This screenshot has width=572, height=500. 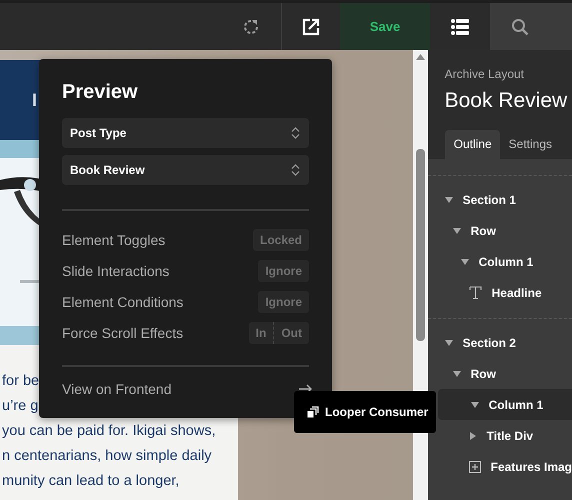 What do you see at coordinates (117, 389) in the screenshot?
I see `view-frontend-link: View on Frontend` at bounding box center [117, 389].